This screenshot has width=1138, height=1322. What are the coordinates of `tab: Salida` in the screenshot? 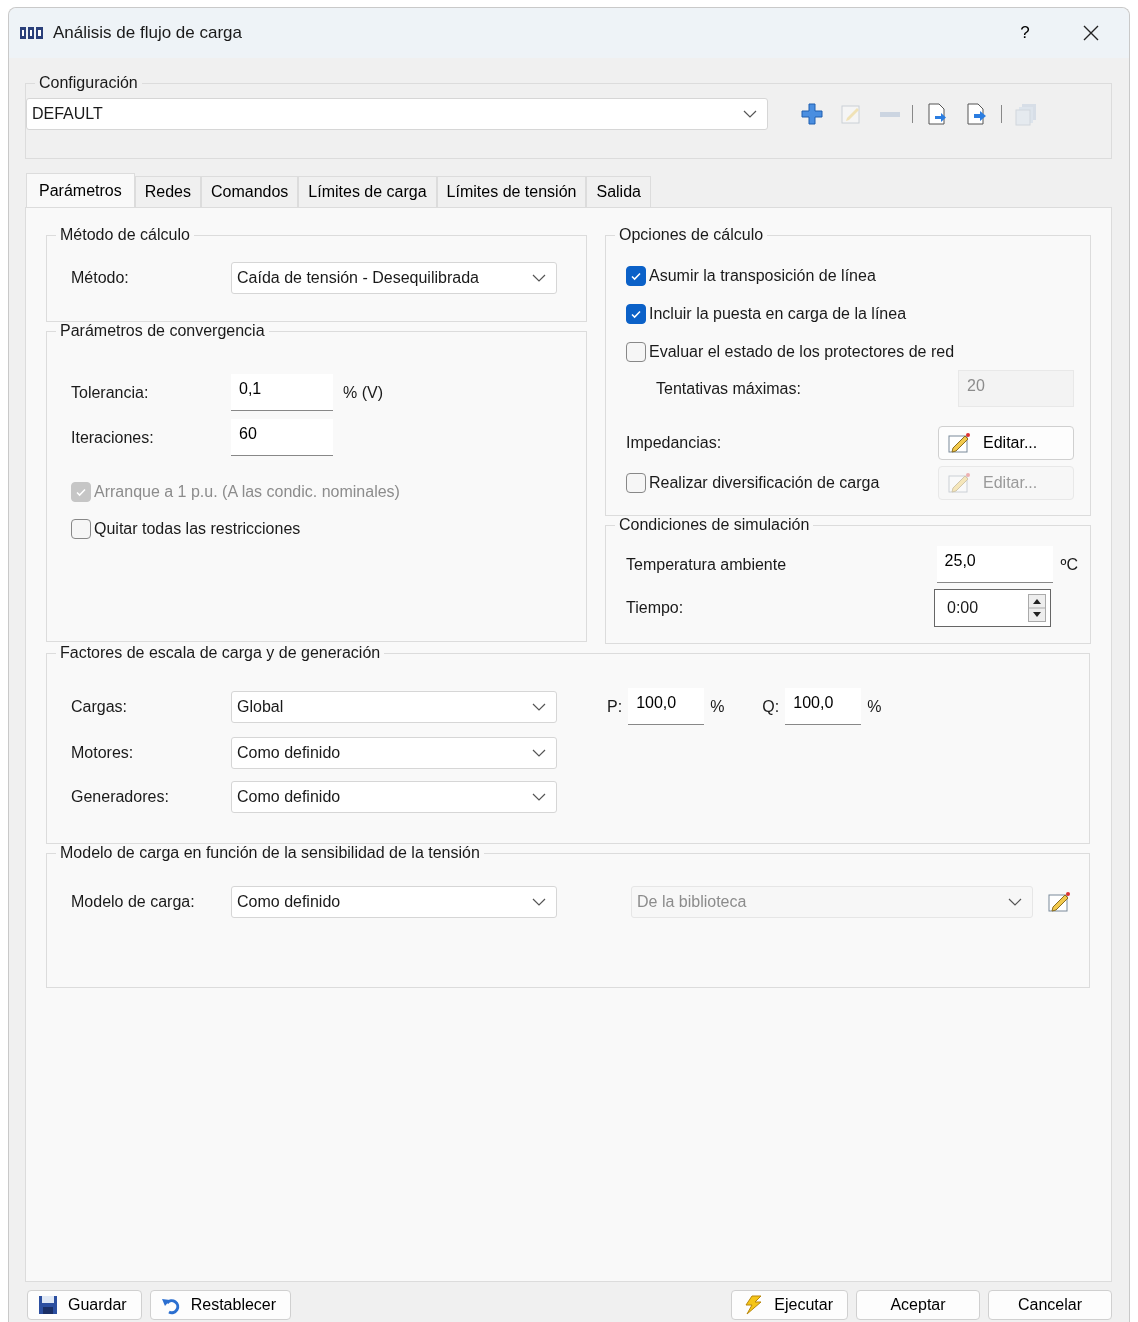 It's located at (618, 191).